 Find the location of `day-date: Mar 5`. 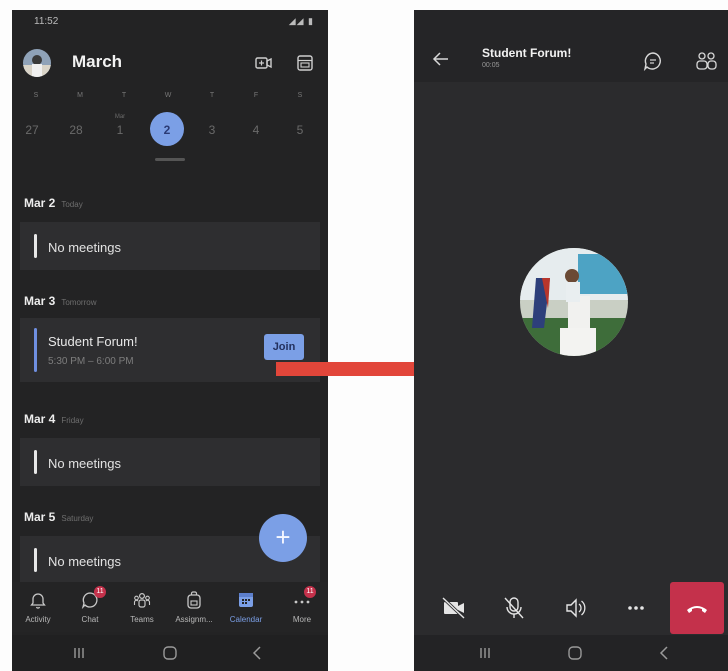

day-date: Mar 5 is located at coordinates (40, 517).